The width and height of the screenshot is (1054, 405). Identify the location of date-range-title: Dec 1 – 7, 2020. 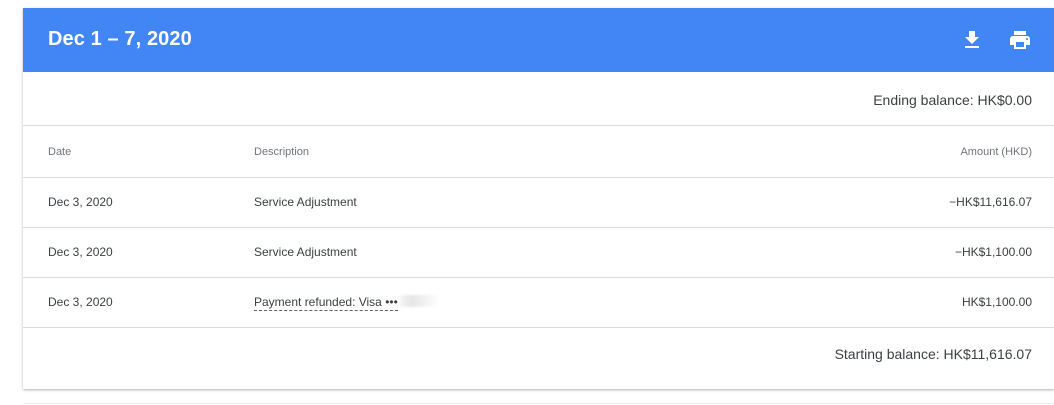
(120, 39).